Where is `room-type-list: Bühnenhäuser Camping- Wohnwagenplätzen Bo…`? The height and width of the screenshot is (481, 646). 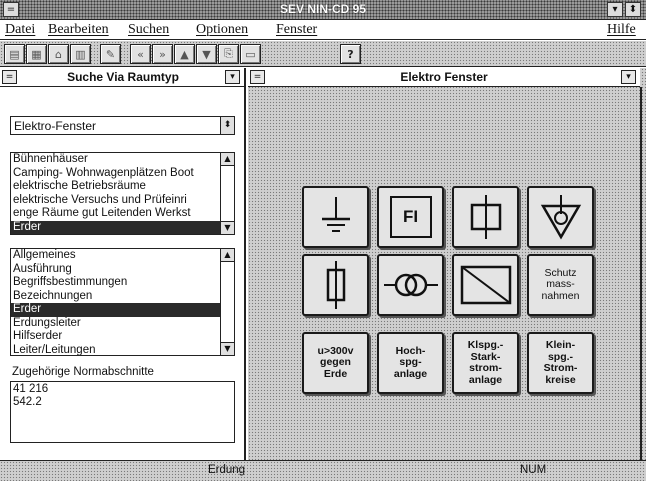
room-type-list: Bühnenhäuser Camping- Wohnwagenplätzen Bo… is located at coordinates (122, 193).